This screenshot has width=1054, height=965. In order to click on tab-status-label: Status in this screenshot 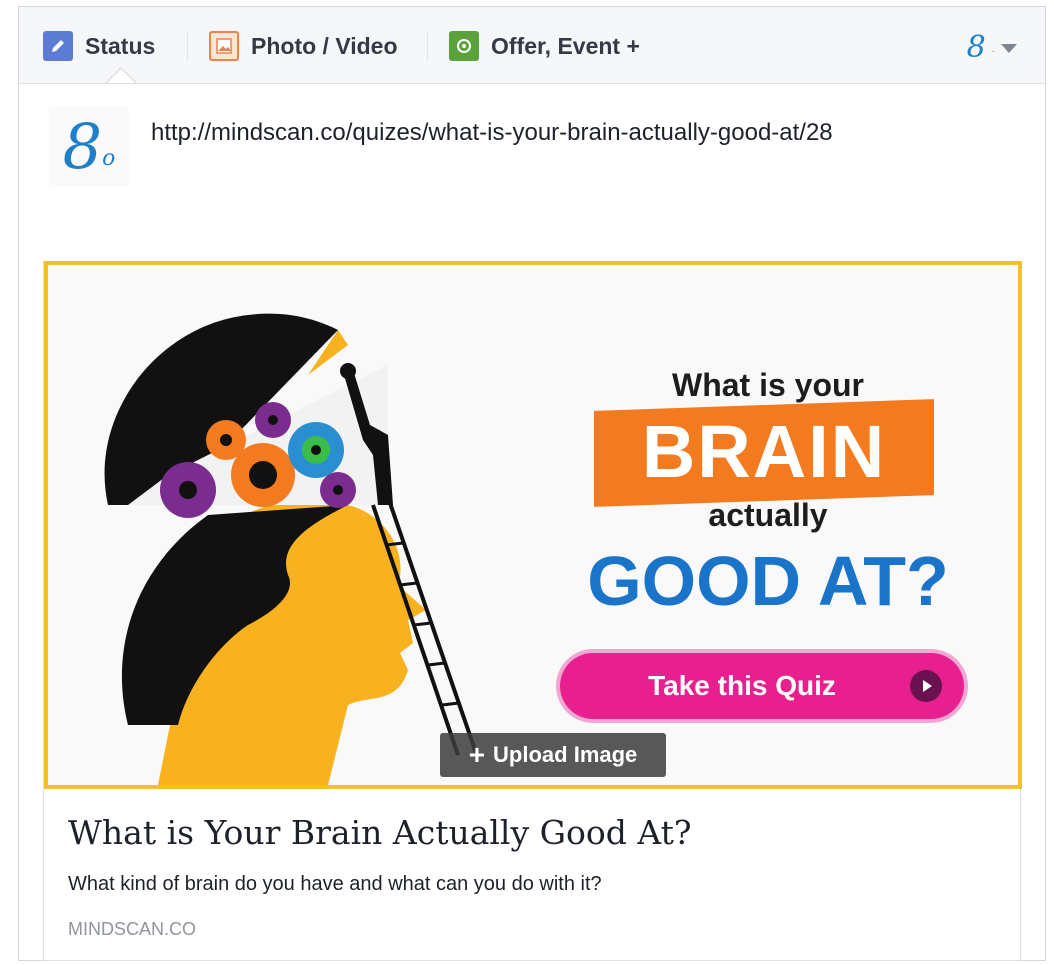, I will do `click(120, 45)`.